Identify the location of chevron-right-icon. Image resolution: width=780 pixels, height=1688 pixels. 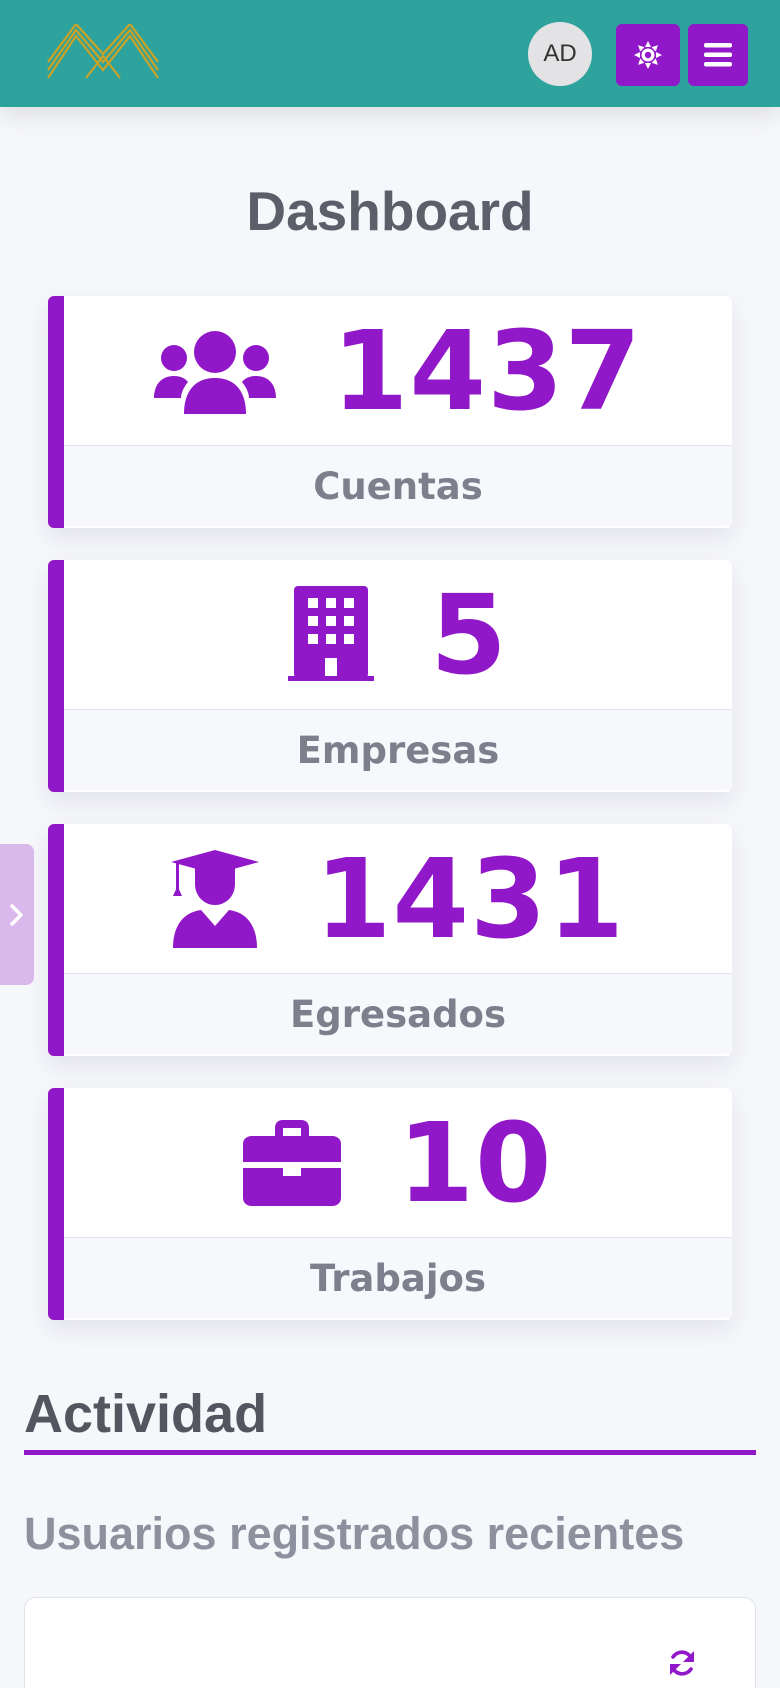
(16, 914).